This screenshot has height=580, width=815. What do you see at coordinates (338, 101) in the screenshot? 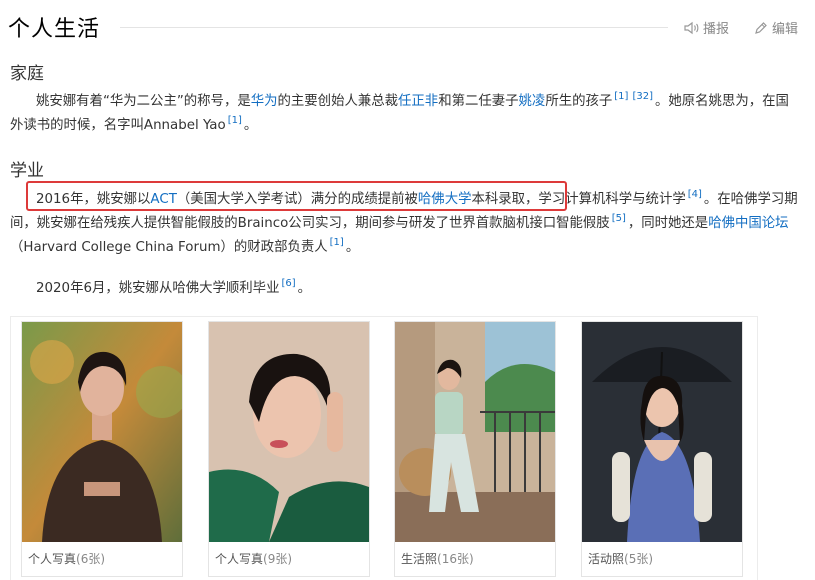
I see `text: 的主要创始人兼总裁` at bounding box center [338, 101].